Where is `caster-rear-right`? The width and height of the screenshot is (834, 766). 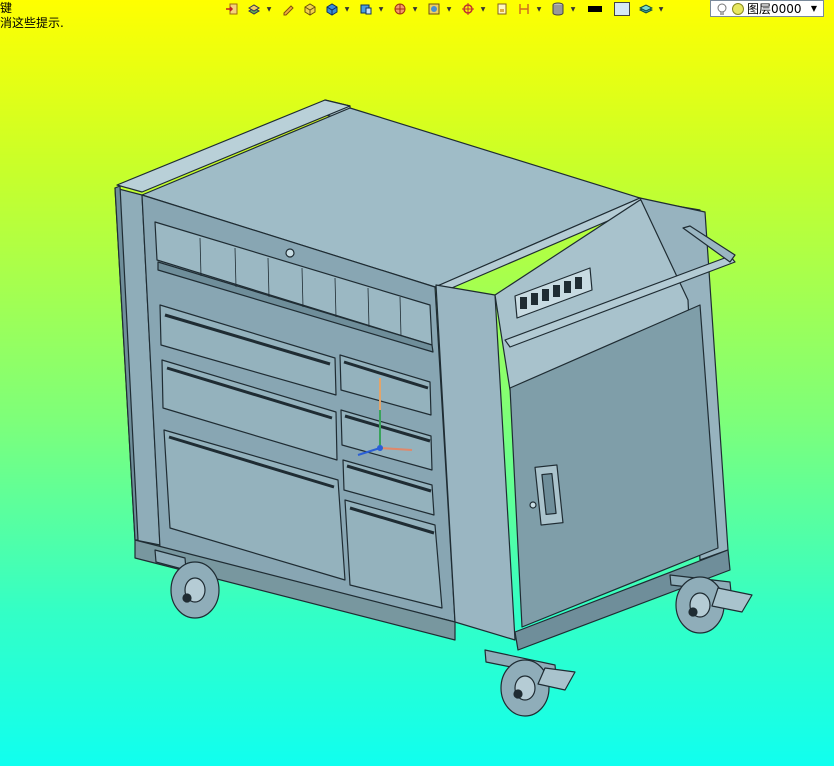
caster-rear-right is located at coordinates (711, 604).